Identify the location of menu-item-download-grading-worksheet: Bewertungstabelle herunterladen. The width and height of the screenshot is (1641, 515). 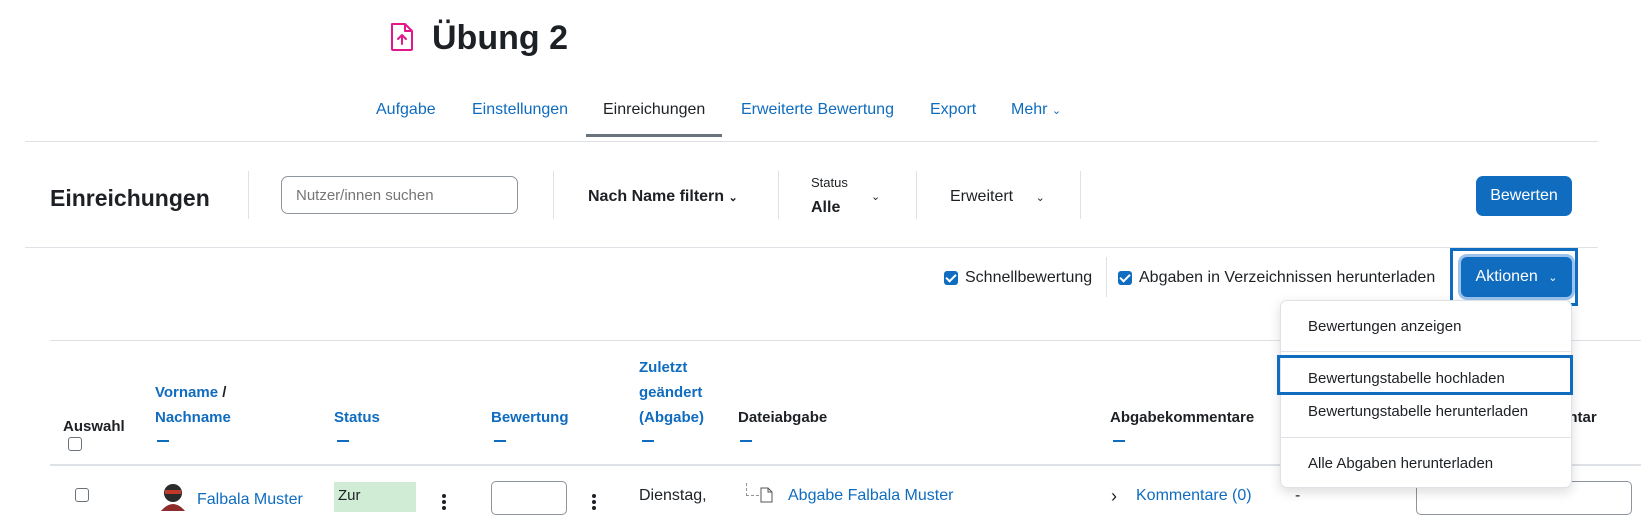
(1418, 412).